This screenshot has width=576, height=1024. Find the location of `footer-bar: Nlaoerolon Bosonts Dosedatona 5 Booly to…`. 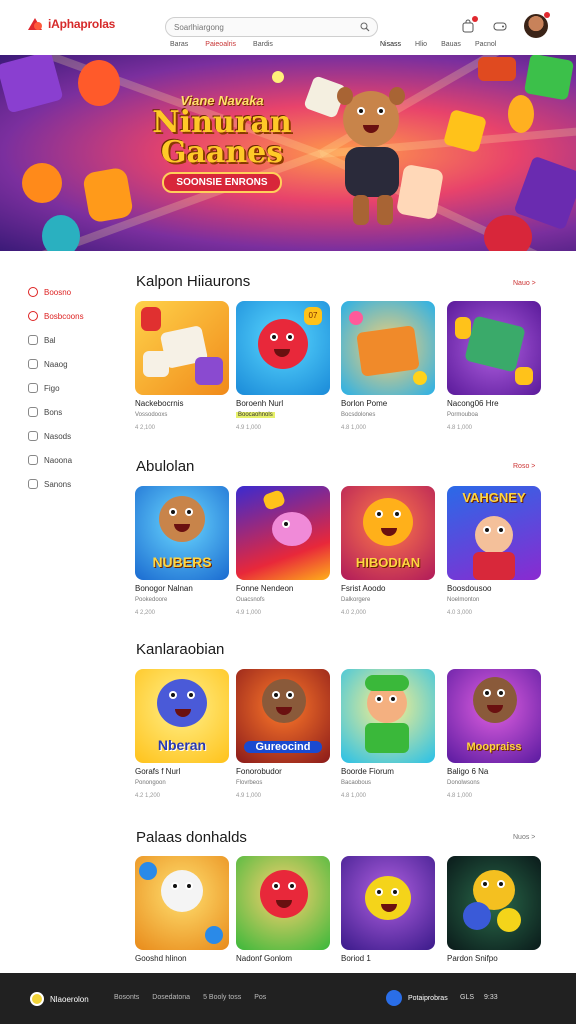

footer-bar: Nlaoerolon Bosonts Dosedatona 5 Booly to… is located at coordinates (288, 998).